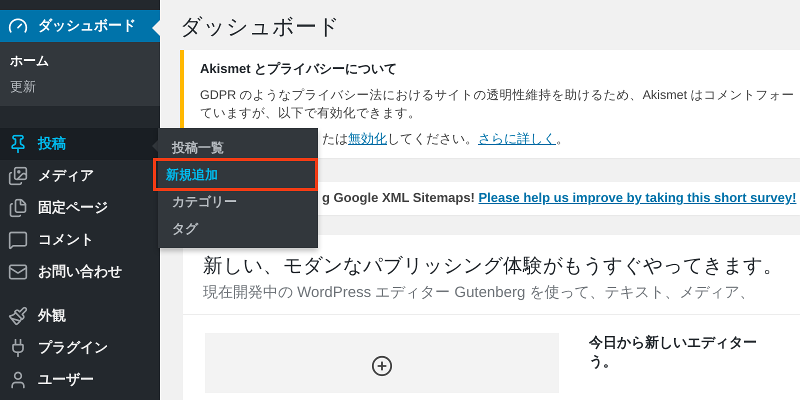  Describe the element at coordinates (80, 26) in the screenshot. I see `sidebar-item: ダッシュボード` at that location.